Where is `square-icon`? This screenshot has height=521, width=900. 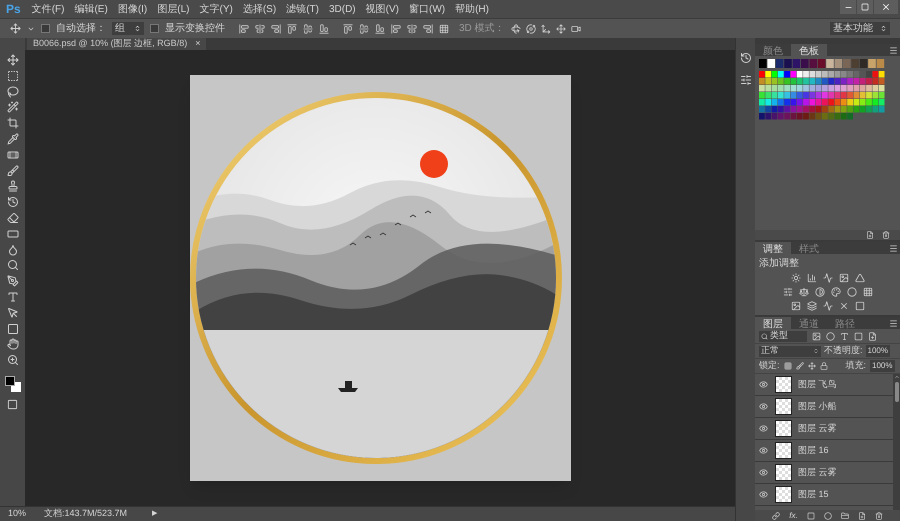 square-icon is located at coordinates (859, 306).